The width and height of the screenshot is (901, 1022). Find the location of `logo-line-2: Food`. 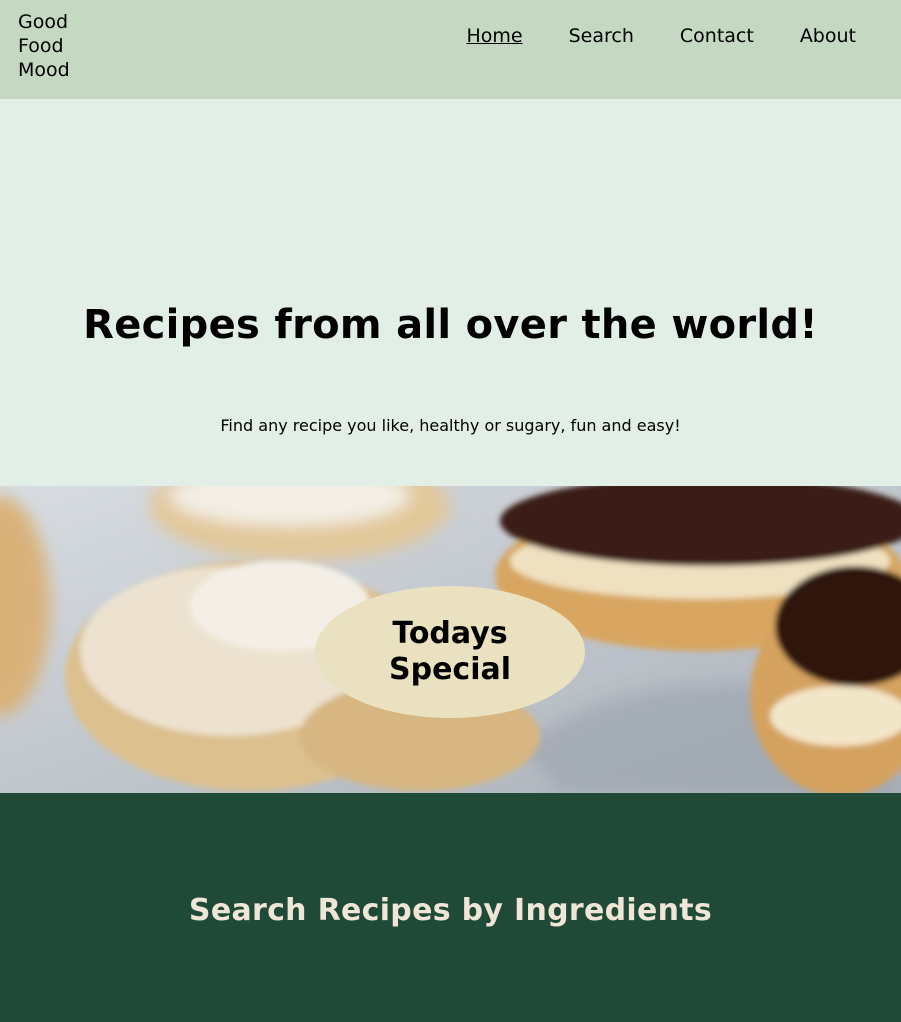

logo-line-2: Food is located at coordinates (41, 46).